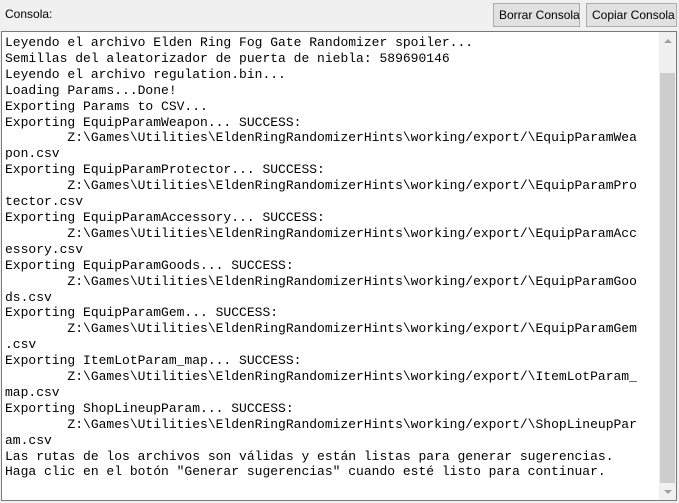 This screenshot has height=503, width=679. What do you see at coordinates (142, 313) in the screenshot?
I see `console-line: Exporting EquipParamGem... SUCCESS:` at bounding box center [142, 313].